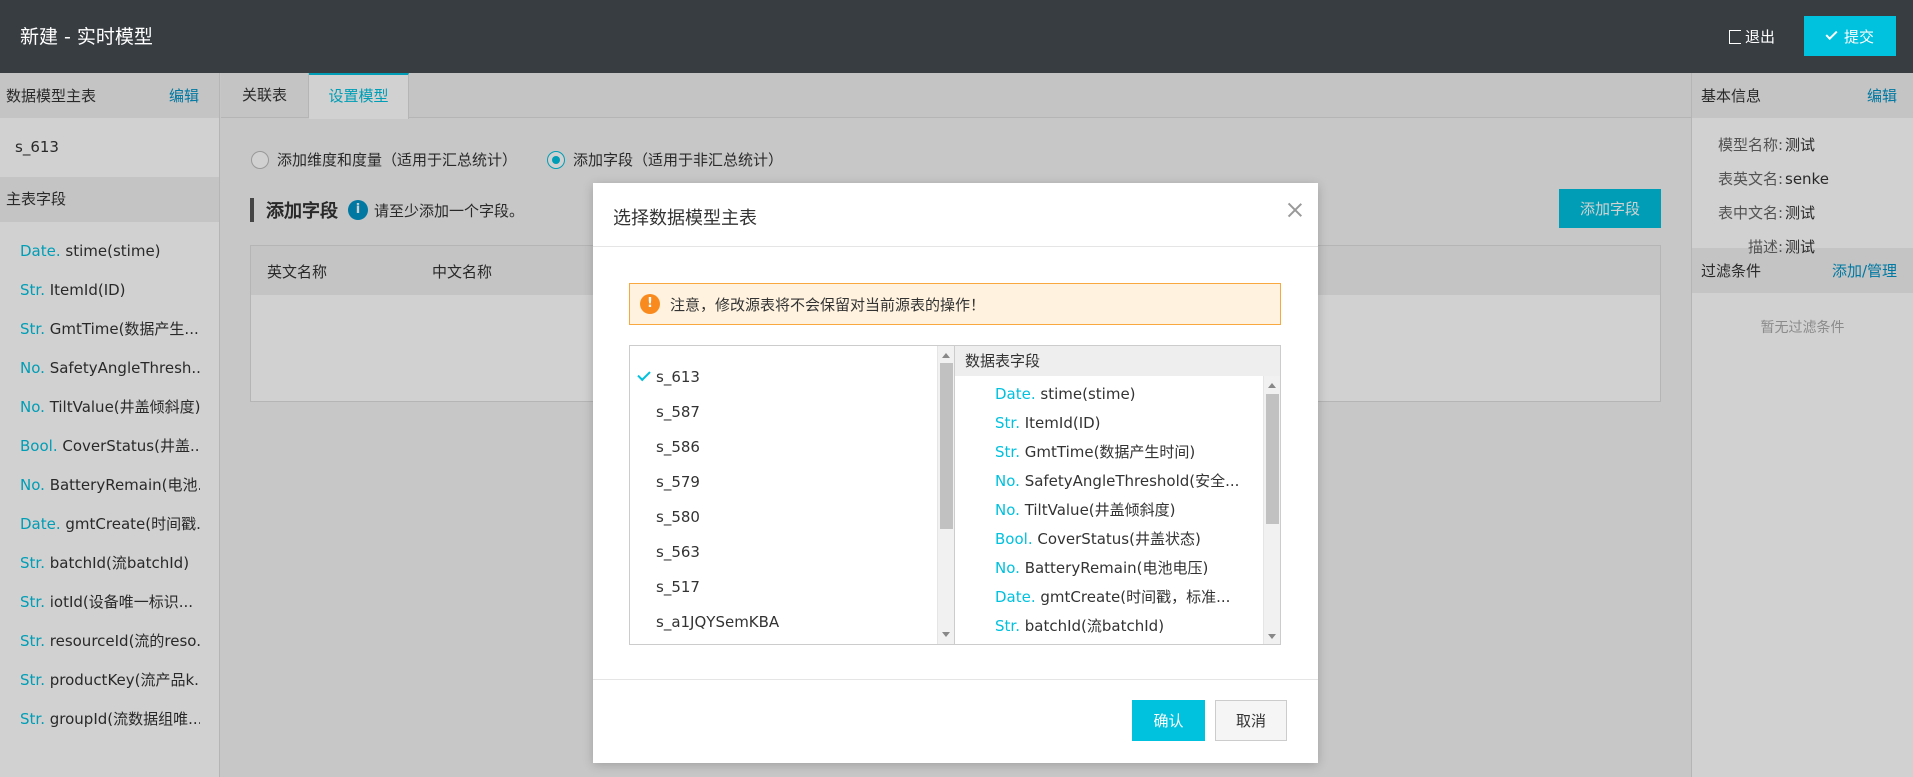  I want to click on table-list-item-label: s_613, so click(678, 377).